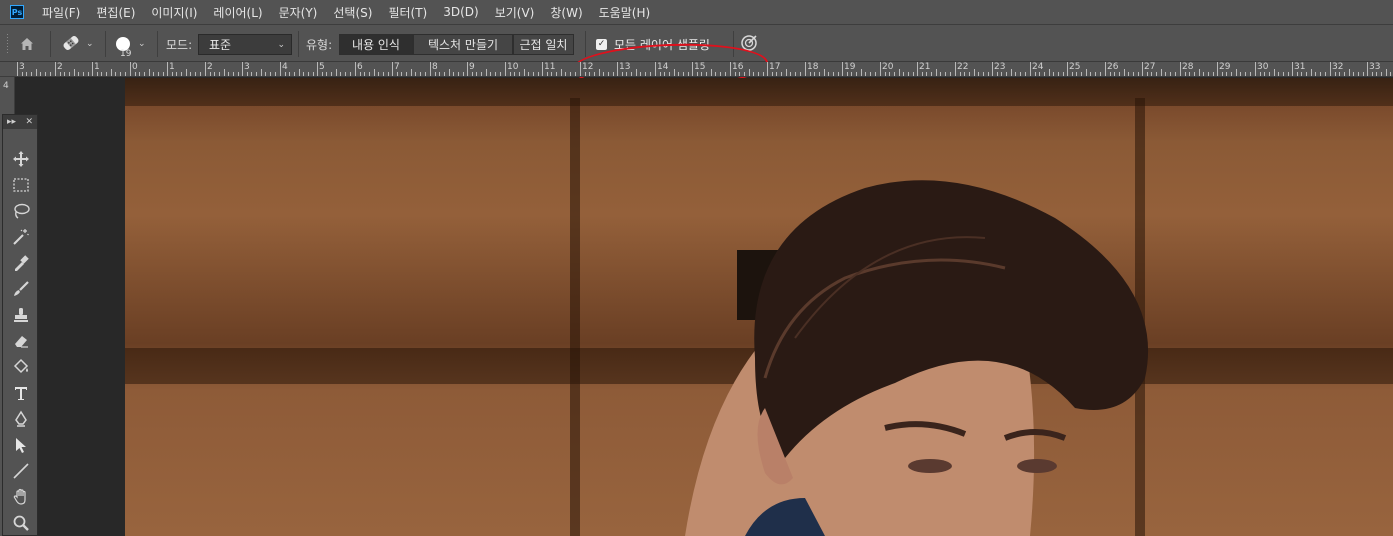  I want to click on brush-tool, so click(21, 289).